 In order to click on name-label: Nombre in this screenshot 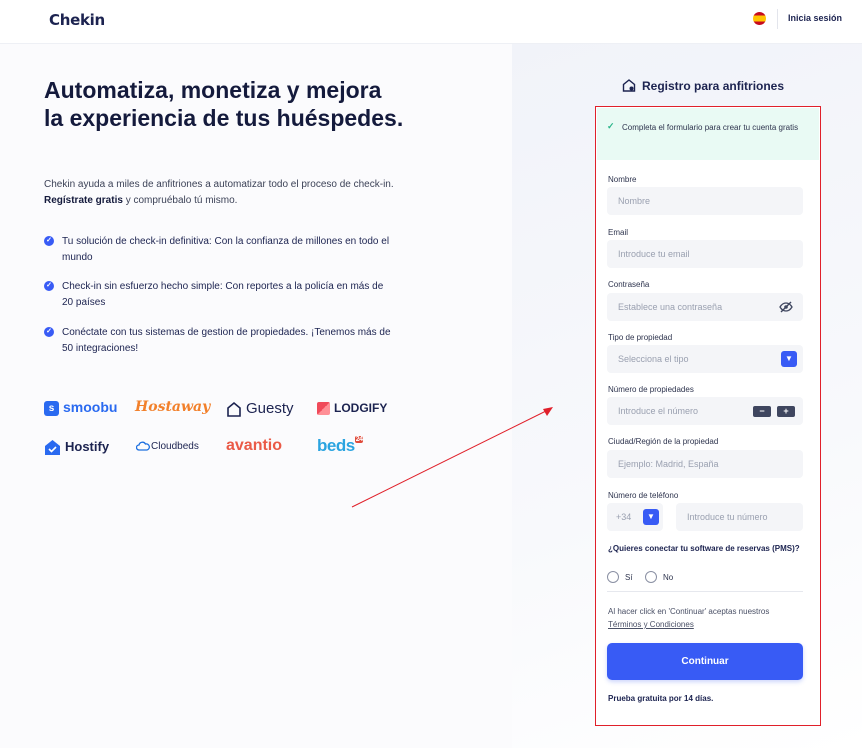, I will do `click(622, 179)`.